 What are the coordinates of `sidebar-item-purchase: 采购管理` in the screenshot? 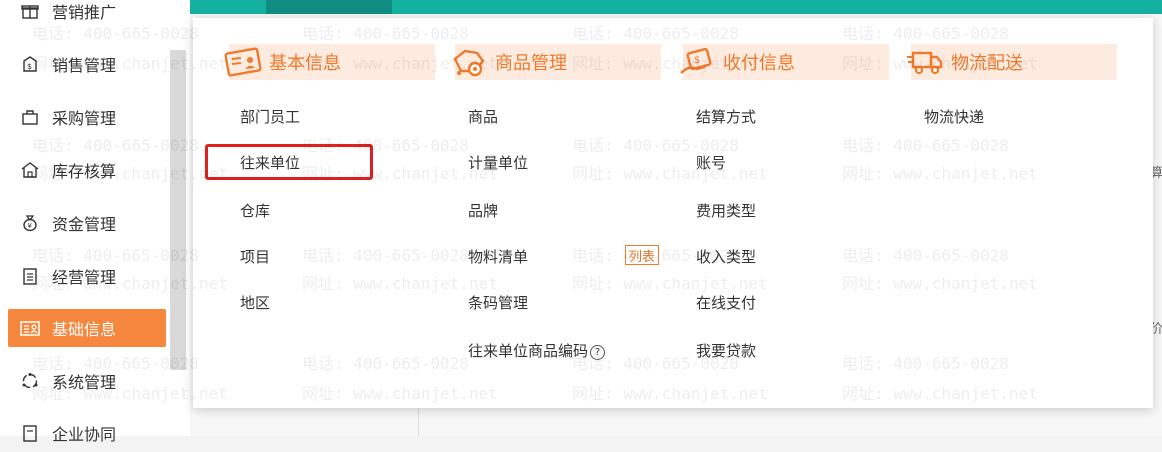 It's located at (87, 117).